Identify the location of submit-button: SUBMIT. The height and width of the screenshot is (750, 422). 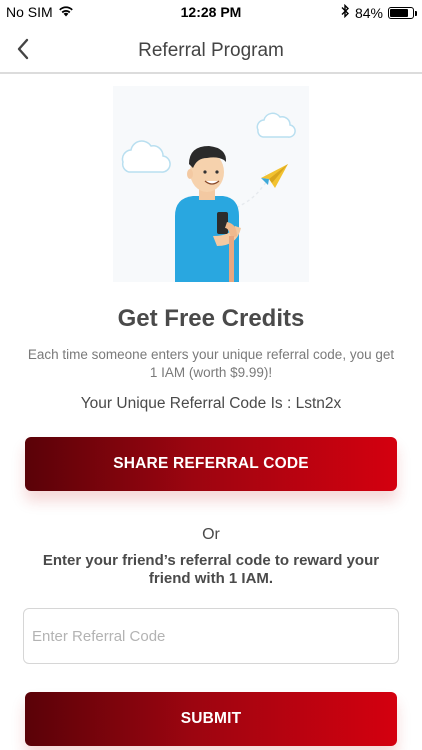
(211, 719).